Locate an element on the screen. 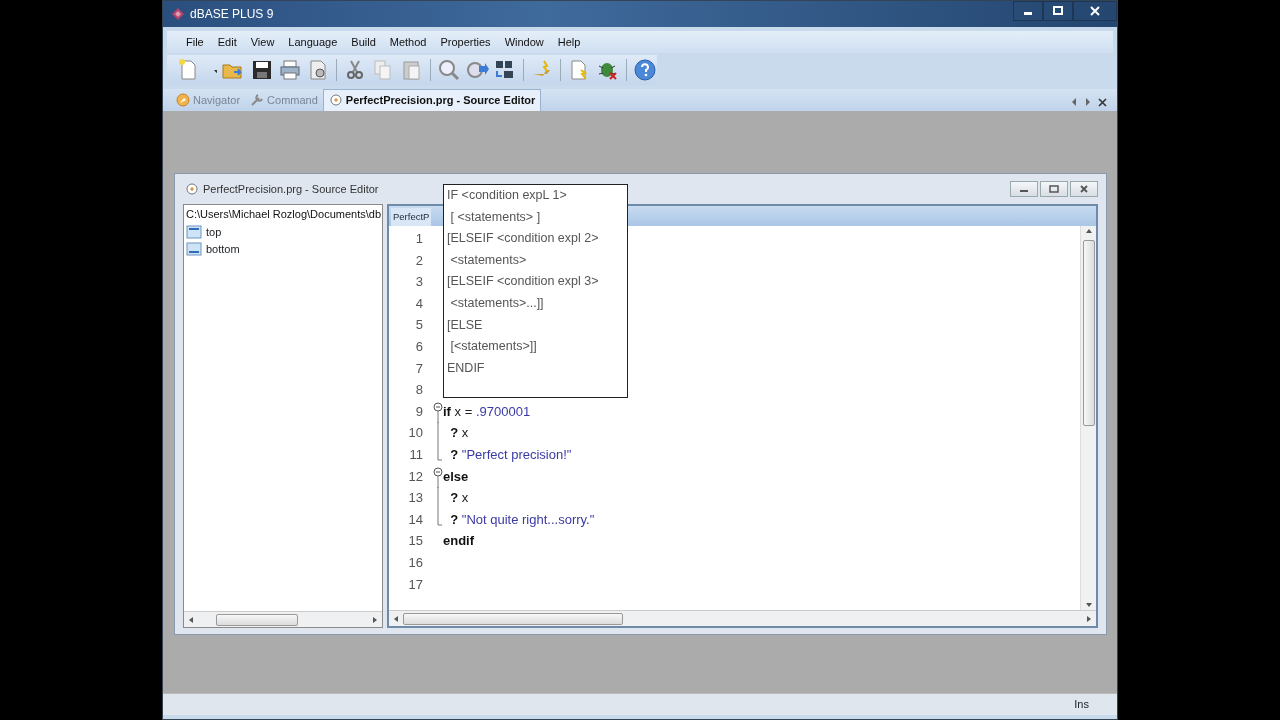 This screenshot has width=1280, height=720. folder-path: C:\Users\Michael Rozlog\Documents\db is located at coordinates (283, 214).